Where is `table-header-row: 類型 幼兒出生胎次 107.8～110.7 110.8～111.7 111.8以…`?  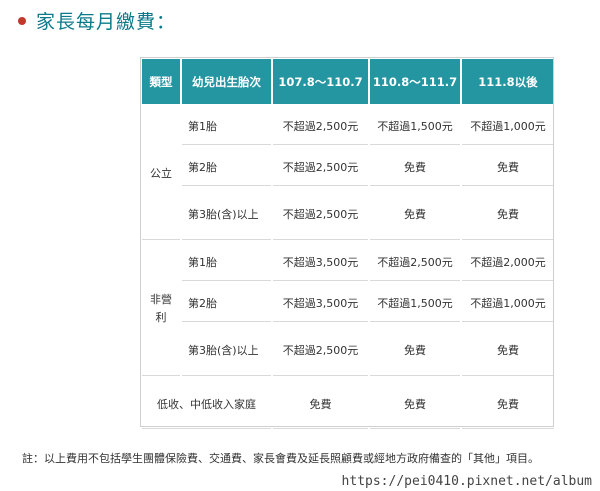
table-header-row: 類型 幼兒出生胎次 107.8～110.7 110.8～111.7 111.8以… is located at coordinates (348, 81).